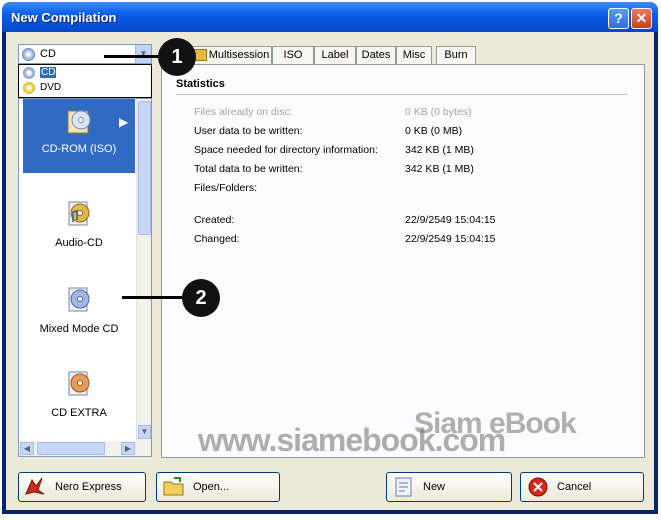  What do you see at coordinates (402, 94) in the screenshot?
I see `divider` at bounding box center [402, 94].